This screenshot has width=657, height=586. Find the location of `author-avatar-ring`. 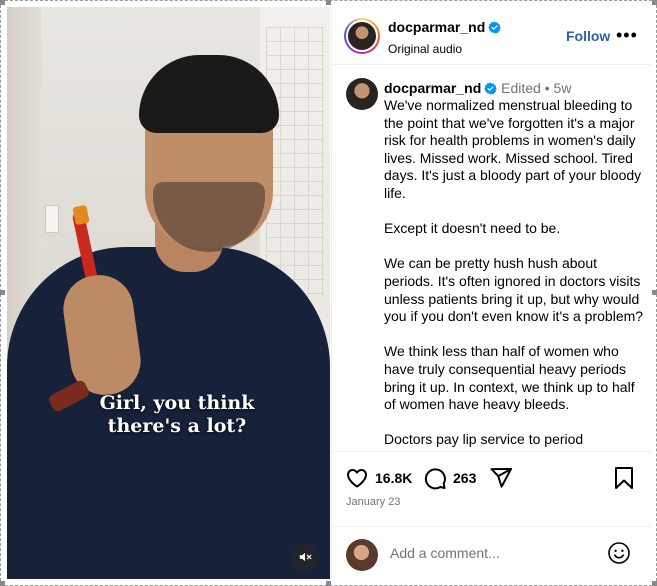

author-avatar-ring is located at coordinates (362, 36).